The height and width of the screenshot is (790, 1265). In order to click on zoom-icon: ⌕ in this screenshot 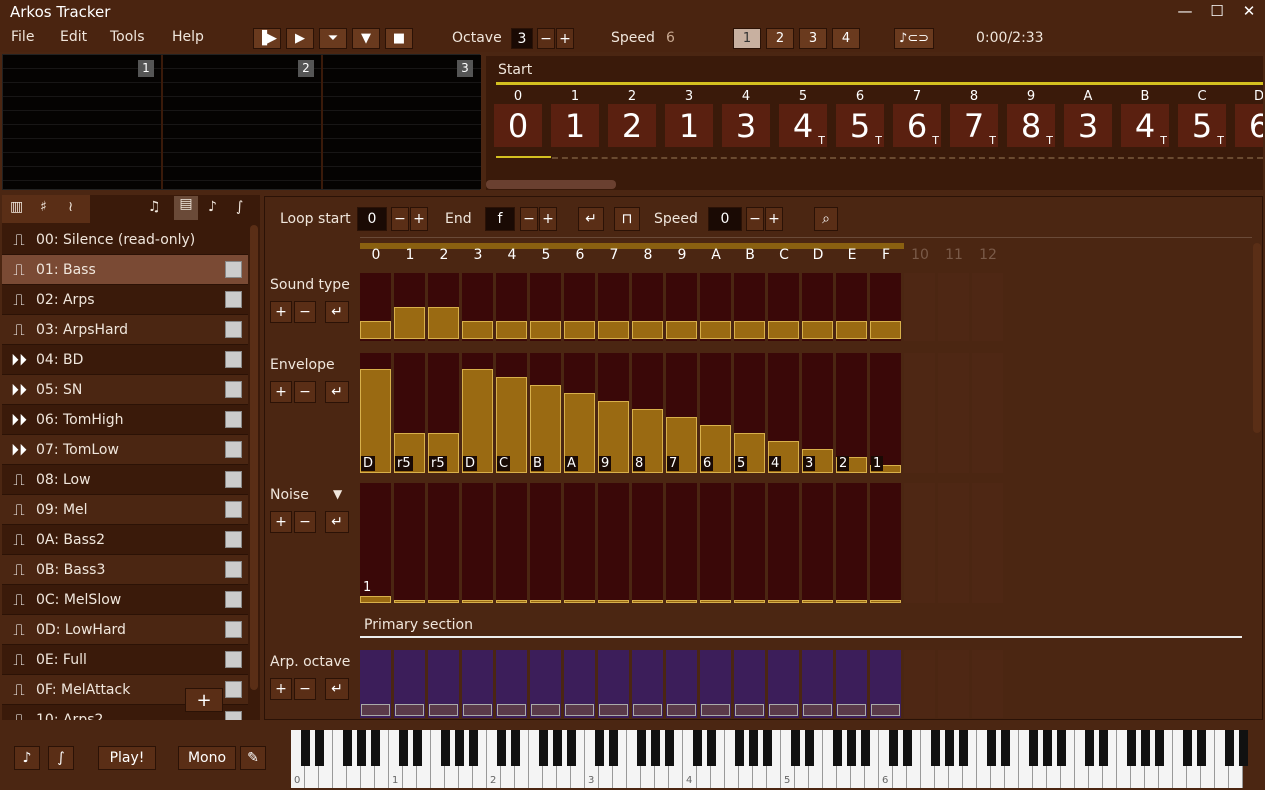, I will do `click(826, 219)`.